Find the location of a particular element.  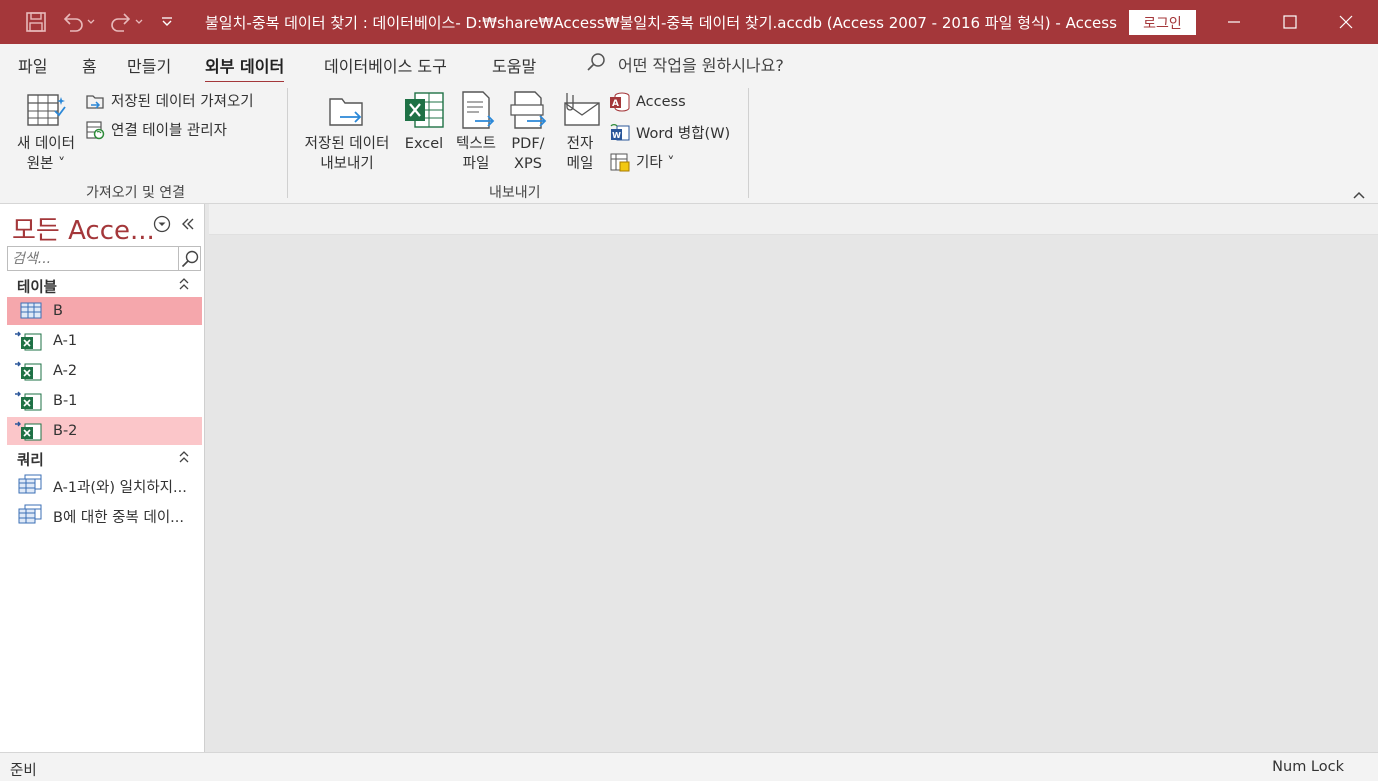

tab-file: 파일 is located at coordinates (32, 65).